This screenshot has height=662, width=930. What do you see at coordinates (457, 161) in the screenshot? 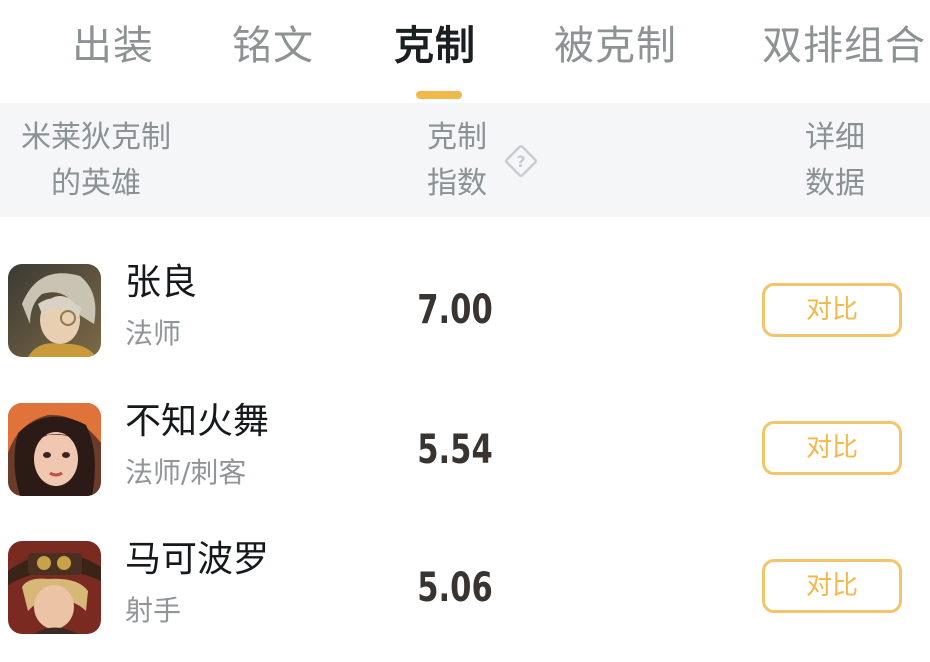
I see `header-score-column: 克制 指数` at bounding box center [457, 161].